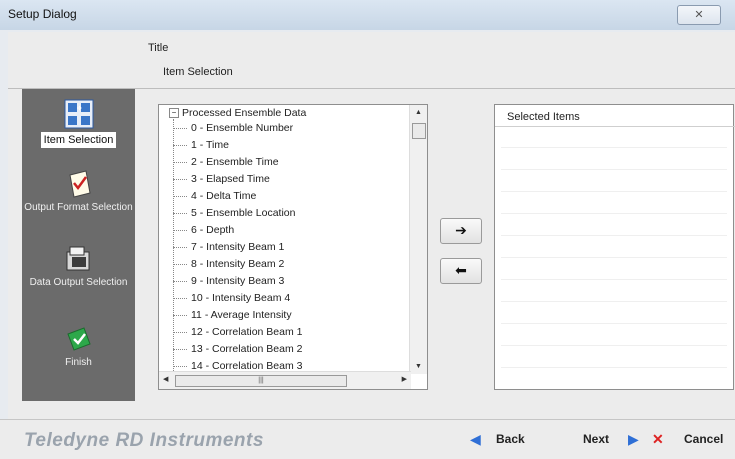 The image size is (735, 459). I want to click on scroll-thumb: |||, so click(261, 381).